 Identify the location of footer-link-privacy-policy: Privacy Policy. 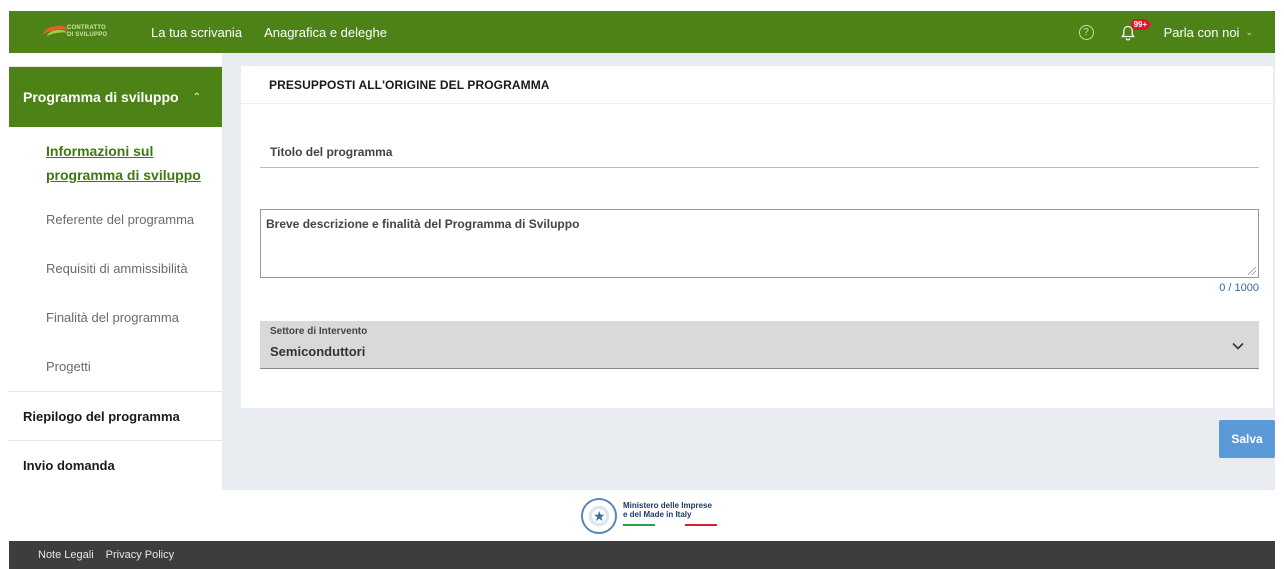
(140, 555).